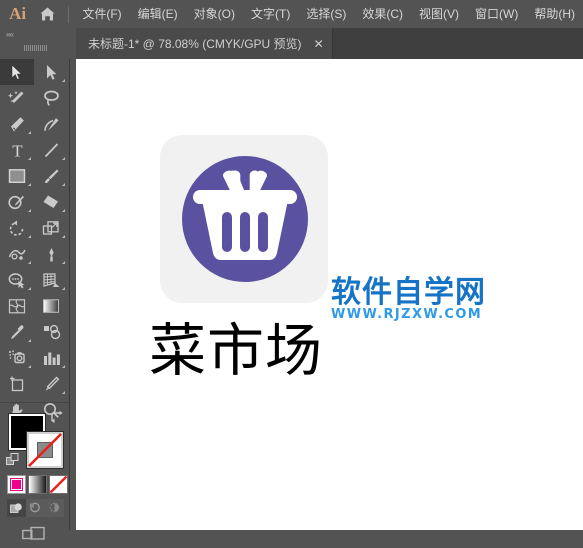 The width and height of the screenshot is (583, 548). Describe the element at coordinates (158, 14) in the screenshot. I see `menu-edit: 编辑(E)` at that location.